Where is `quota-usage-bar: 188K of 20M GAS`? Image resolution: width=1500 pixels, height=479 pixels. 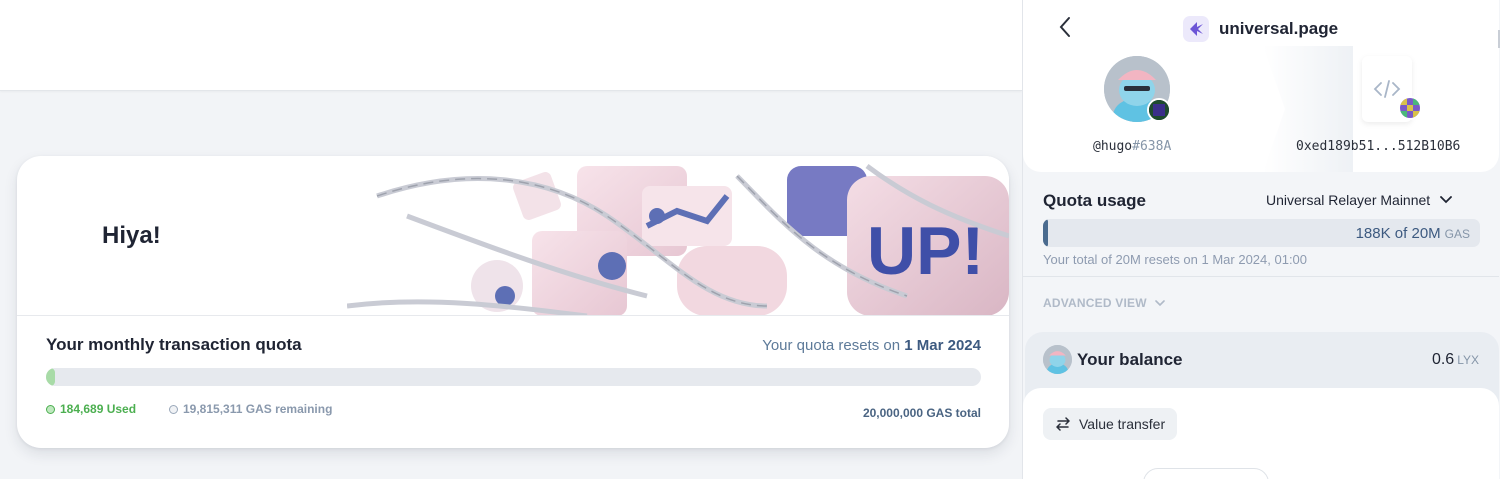 quota-usage-bar: 188K of 20M GAS is located at coordinates (1261, 233).